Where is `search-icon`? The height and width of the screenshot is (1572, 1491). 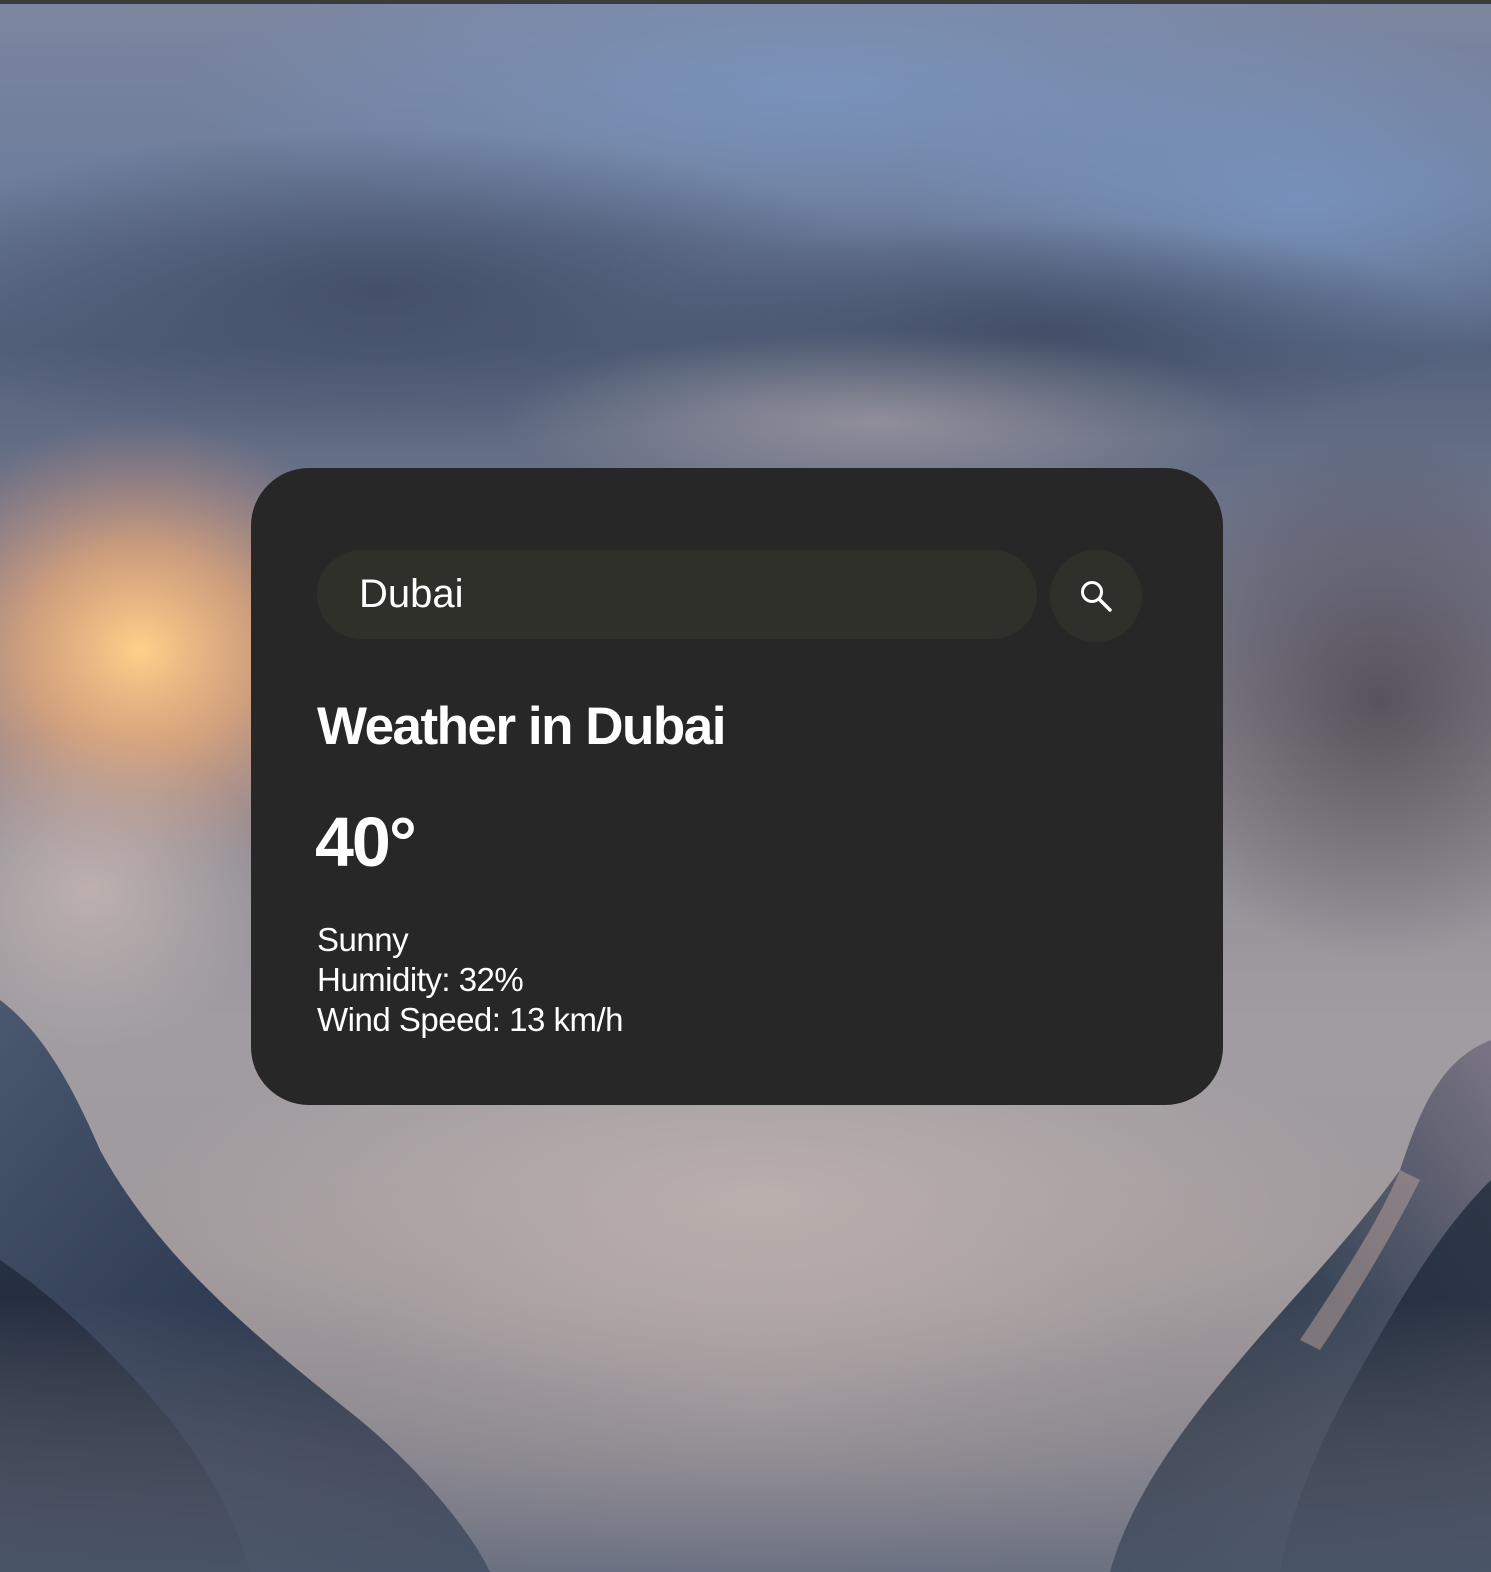 search-icon is located at coordinates (1096, 596).